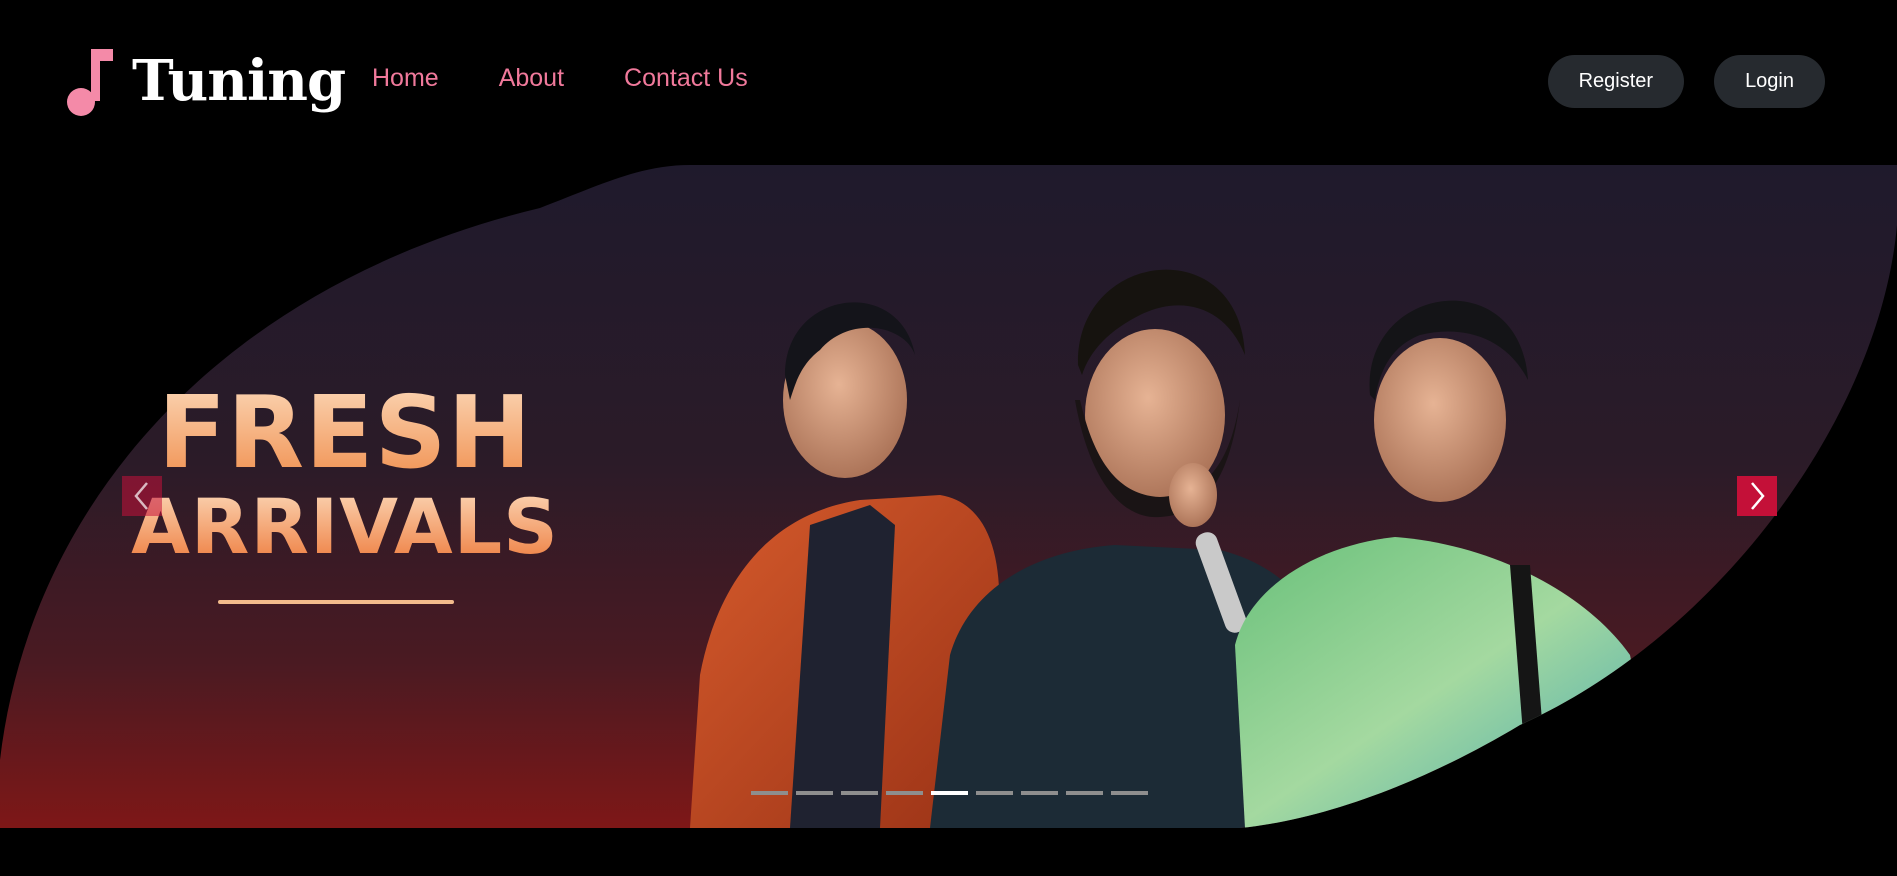  I want to click on carousel-prev-button, so click(142, 496).